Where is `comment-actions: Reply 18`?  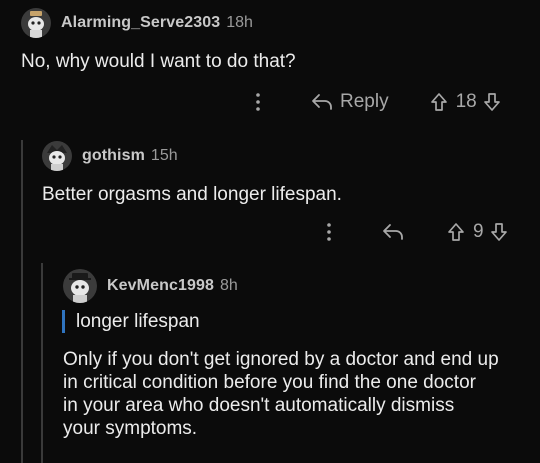 comment-actions: Reply 18 is located at coordinates (374, 102).